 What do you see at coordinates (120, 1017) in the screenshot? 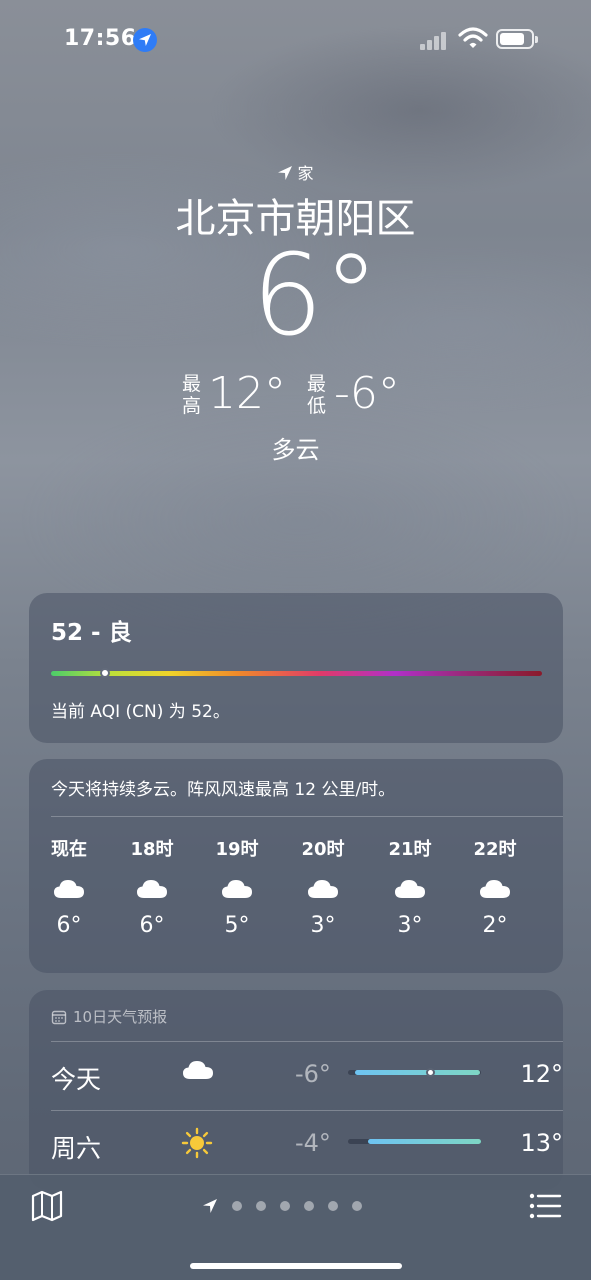
I see `daily-title-text: 10日天气预报` at bounding box center [120, 1017].